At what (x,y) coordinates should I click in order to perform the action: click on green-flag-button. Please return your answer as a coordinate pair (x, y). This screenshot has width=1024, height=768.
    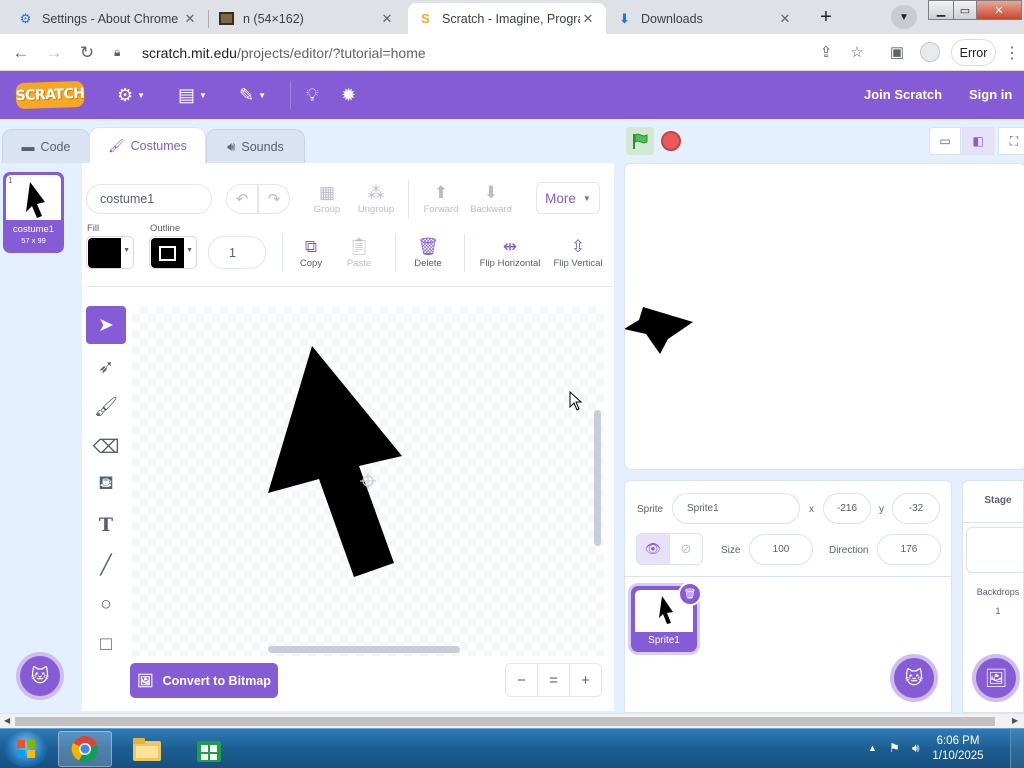
    Looking at the image, I should click on (640, 141).